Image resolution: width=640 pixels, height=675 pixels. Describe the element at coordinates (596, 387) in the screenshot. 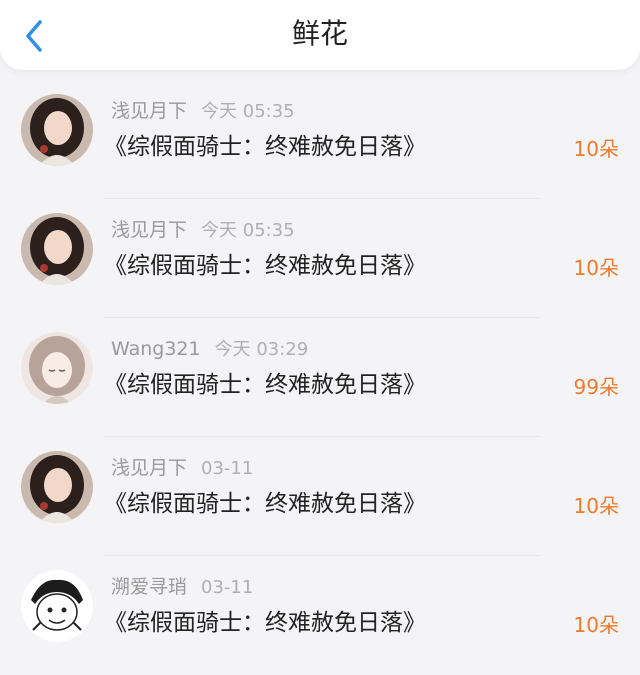

I see `flower-count: 99朵` at that location.